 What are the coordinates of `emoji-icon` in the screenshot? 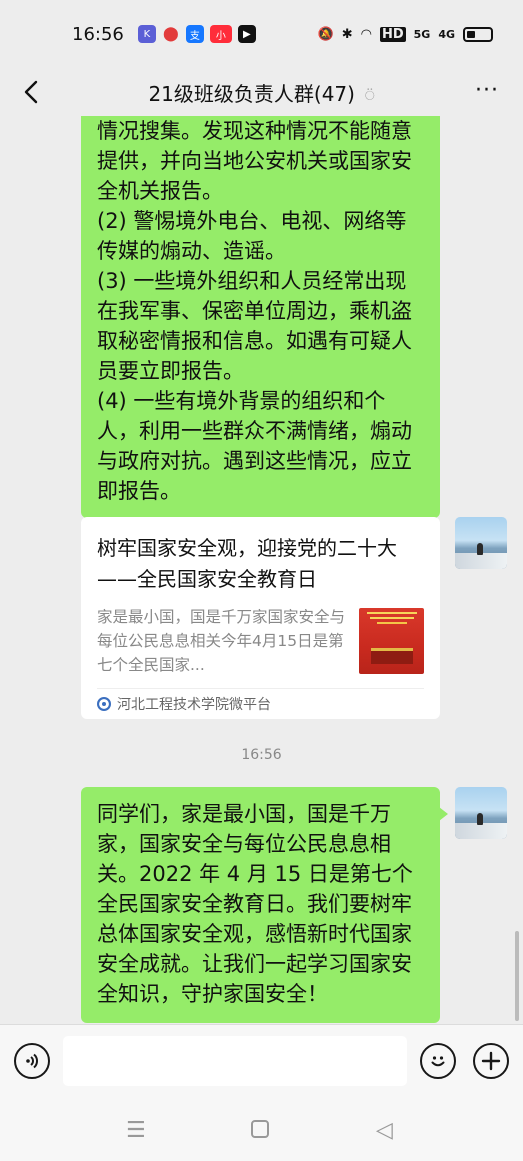 It's located at (438, 1061).